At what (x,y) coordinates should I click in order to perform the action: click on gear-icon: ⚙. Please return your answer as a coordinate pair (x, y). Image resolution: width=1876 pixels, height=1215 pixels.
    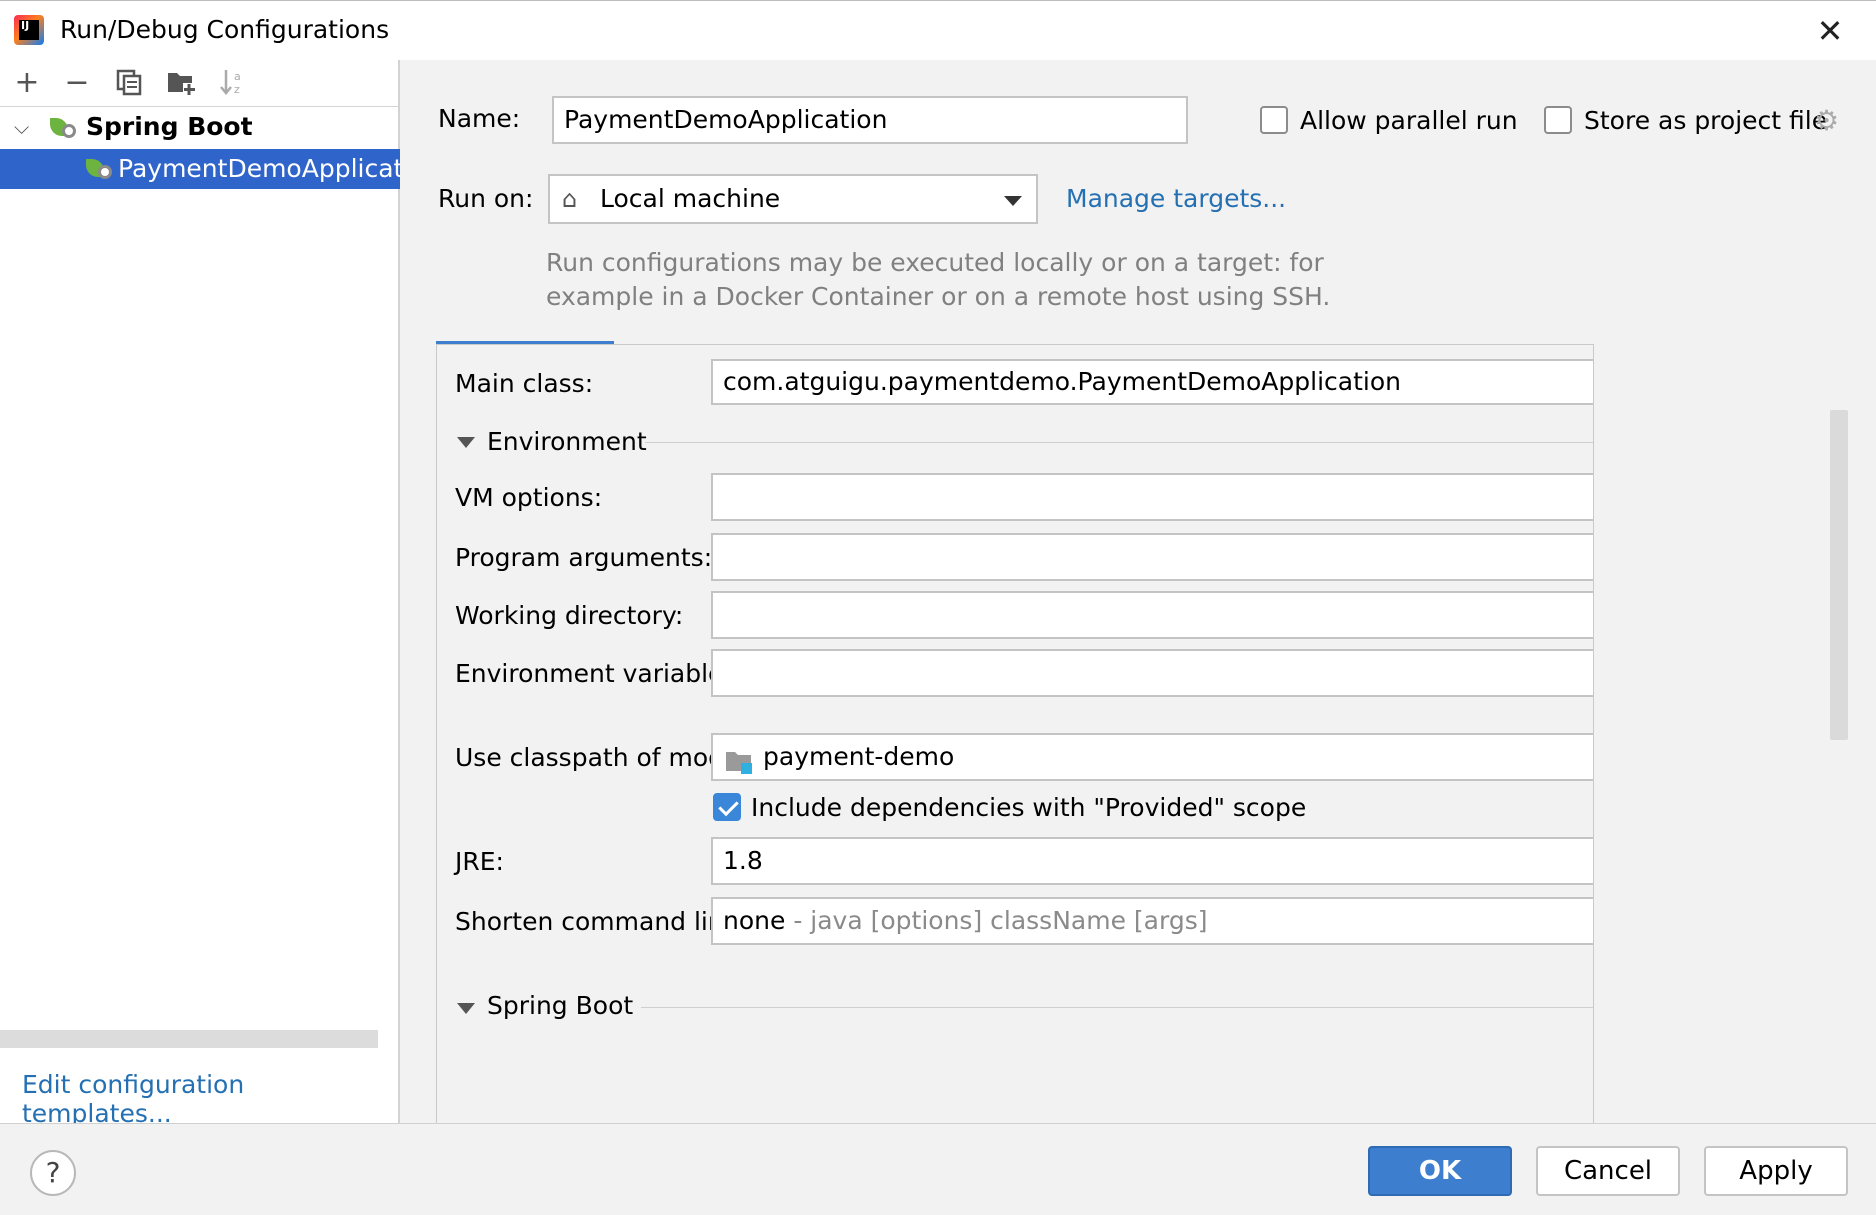
    Looking at the image, I should click on (1826, 120).